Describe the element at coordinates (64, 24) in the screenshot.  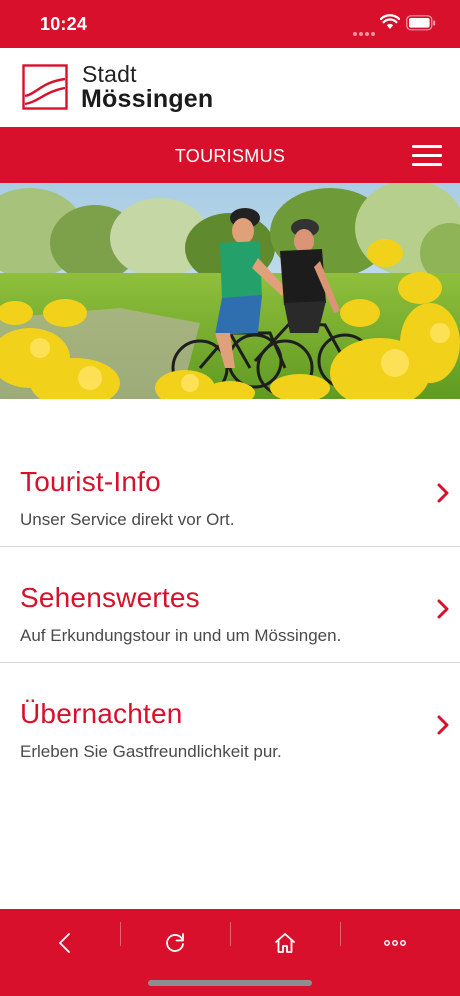
I see `status-time: 10:24` at that location.